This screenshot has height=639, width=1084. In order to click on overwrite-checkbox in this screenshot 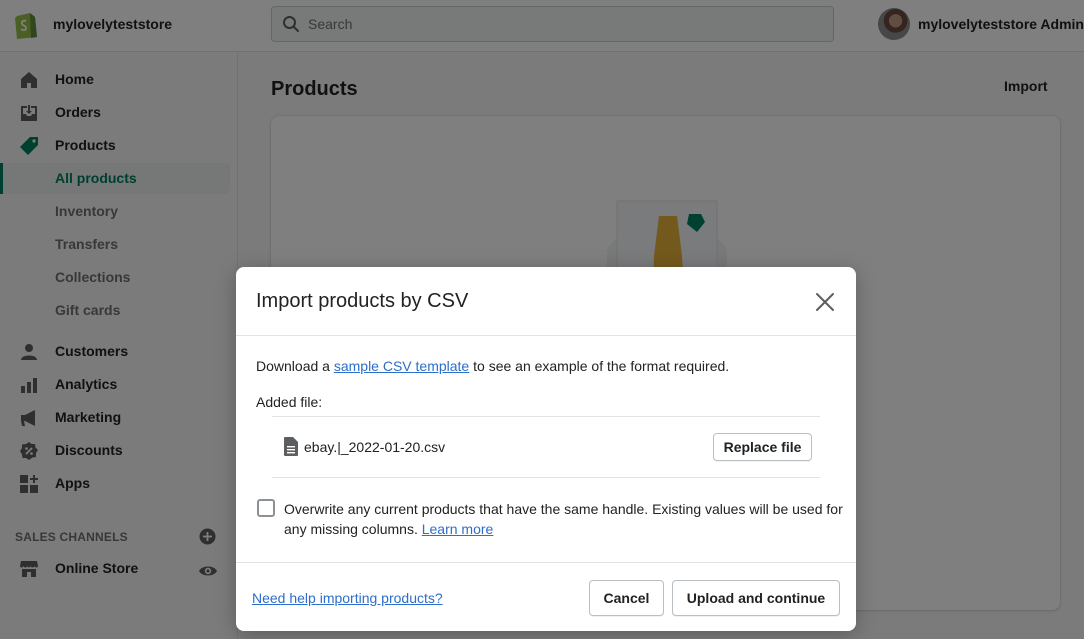, I will do `click(266, 508)`.